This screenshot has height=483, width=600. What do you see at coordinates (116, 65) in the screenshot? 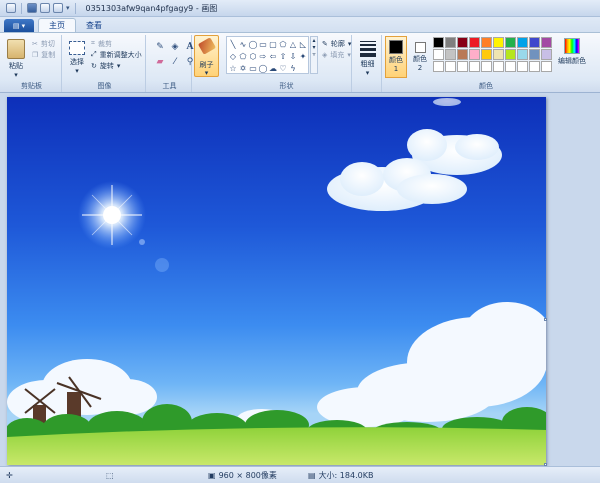
I see `rotate-button: ↻ 旋转 ▾` at bounding box center [116, 65].